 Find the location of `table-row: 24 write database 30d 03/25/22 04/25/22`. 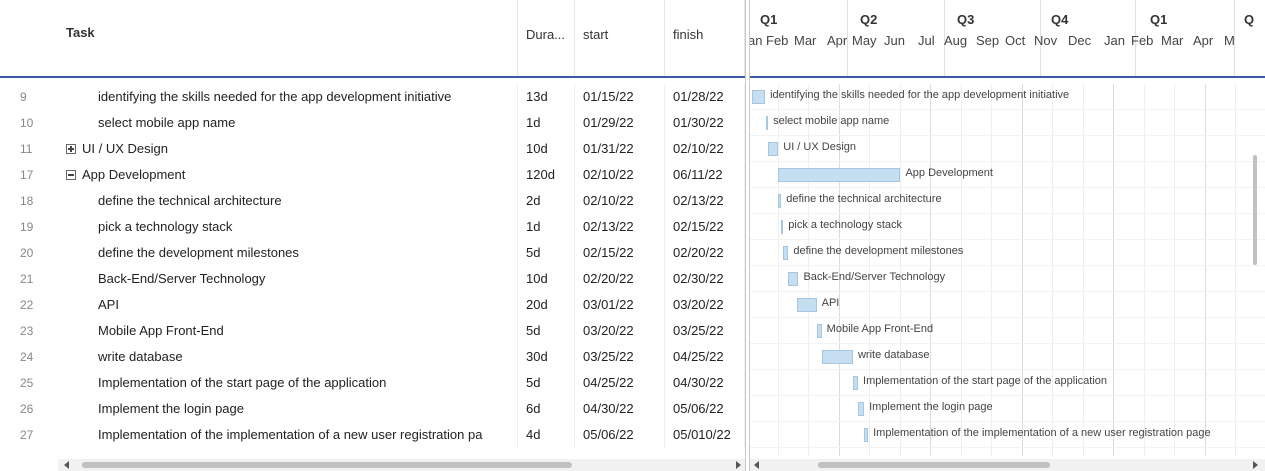

table-row: 24 write database 30d 03/25/22 04/25/22 is located at coordinates (372, 357).